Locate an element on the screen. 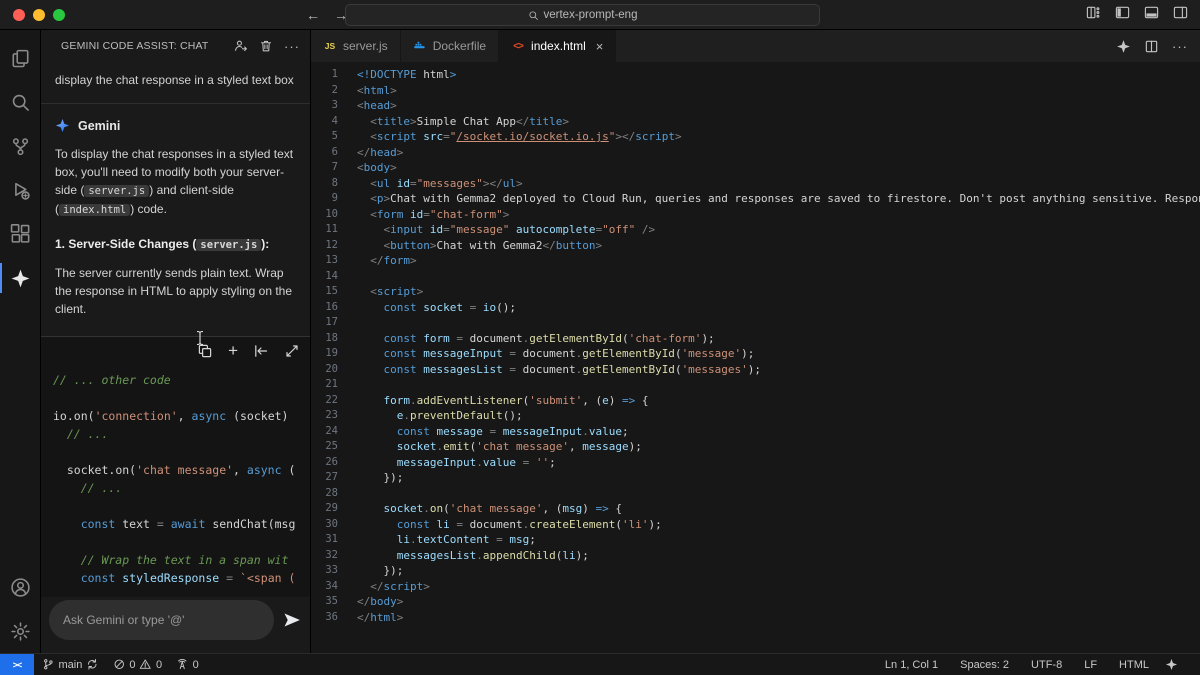 The image size is (1200, 675). command-center-search: vertex-prompt-eng is located at coordinates (582, 15).